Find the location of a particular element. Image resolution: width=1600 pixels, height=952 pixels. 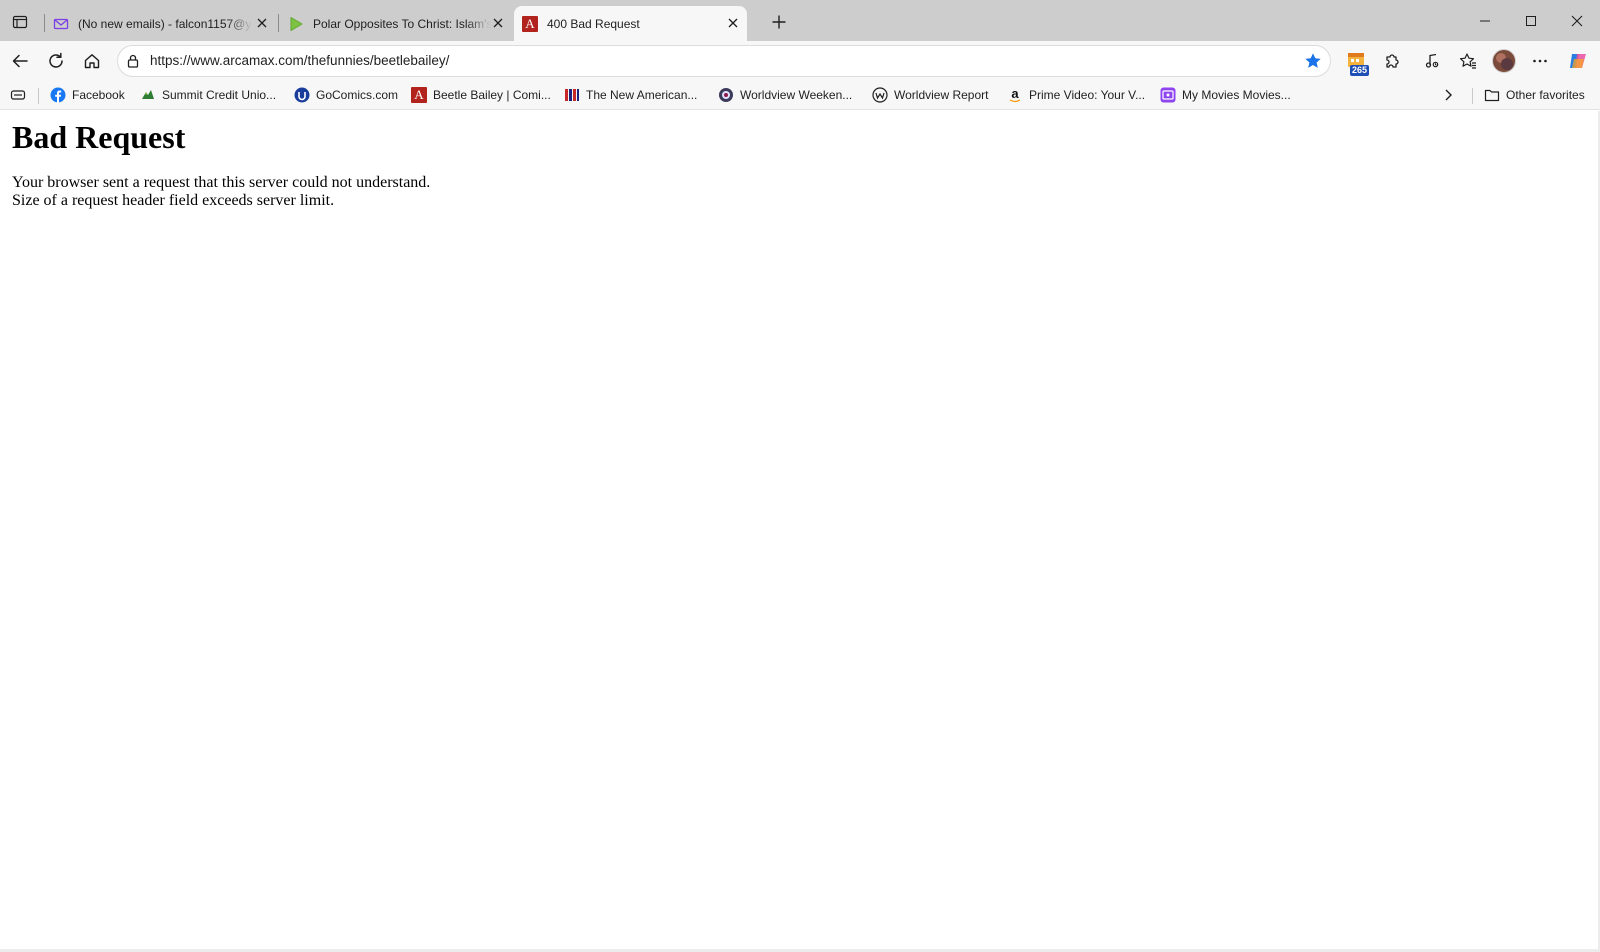

other-favorites-button: Other favorites is located at coordinates (1534, 95).